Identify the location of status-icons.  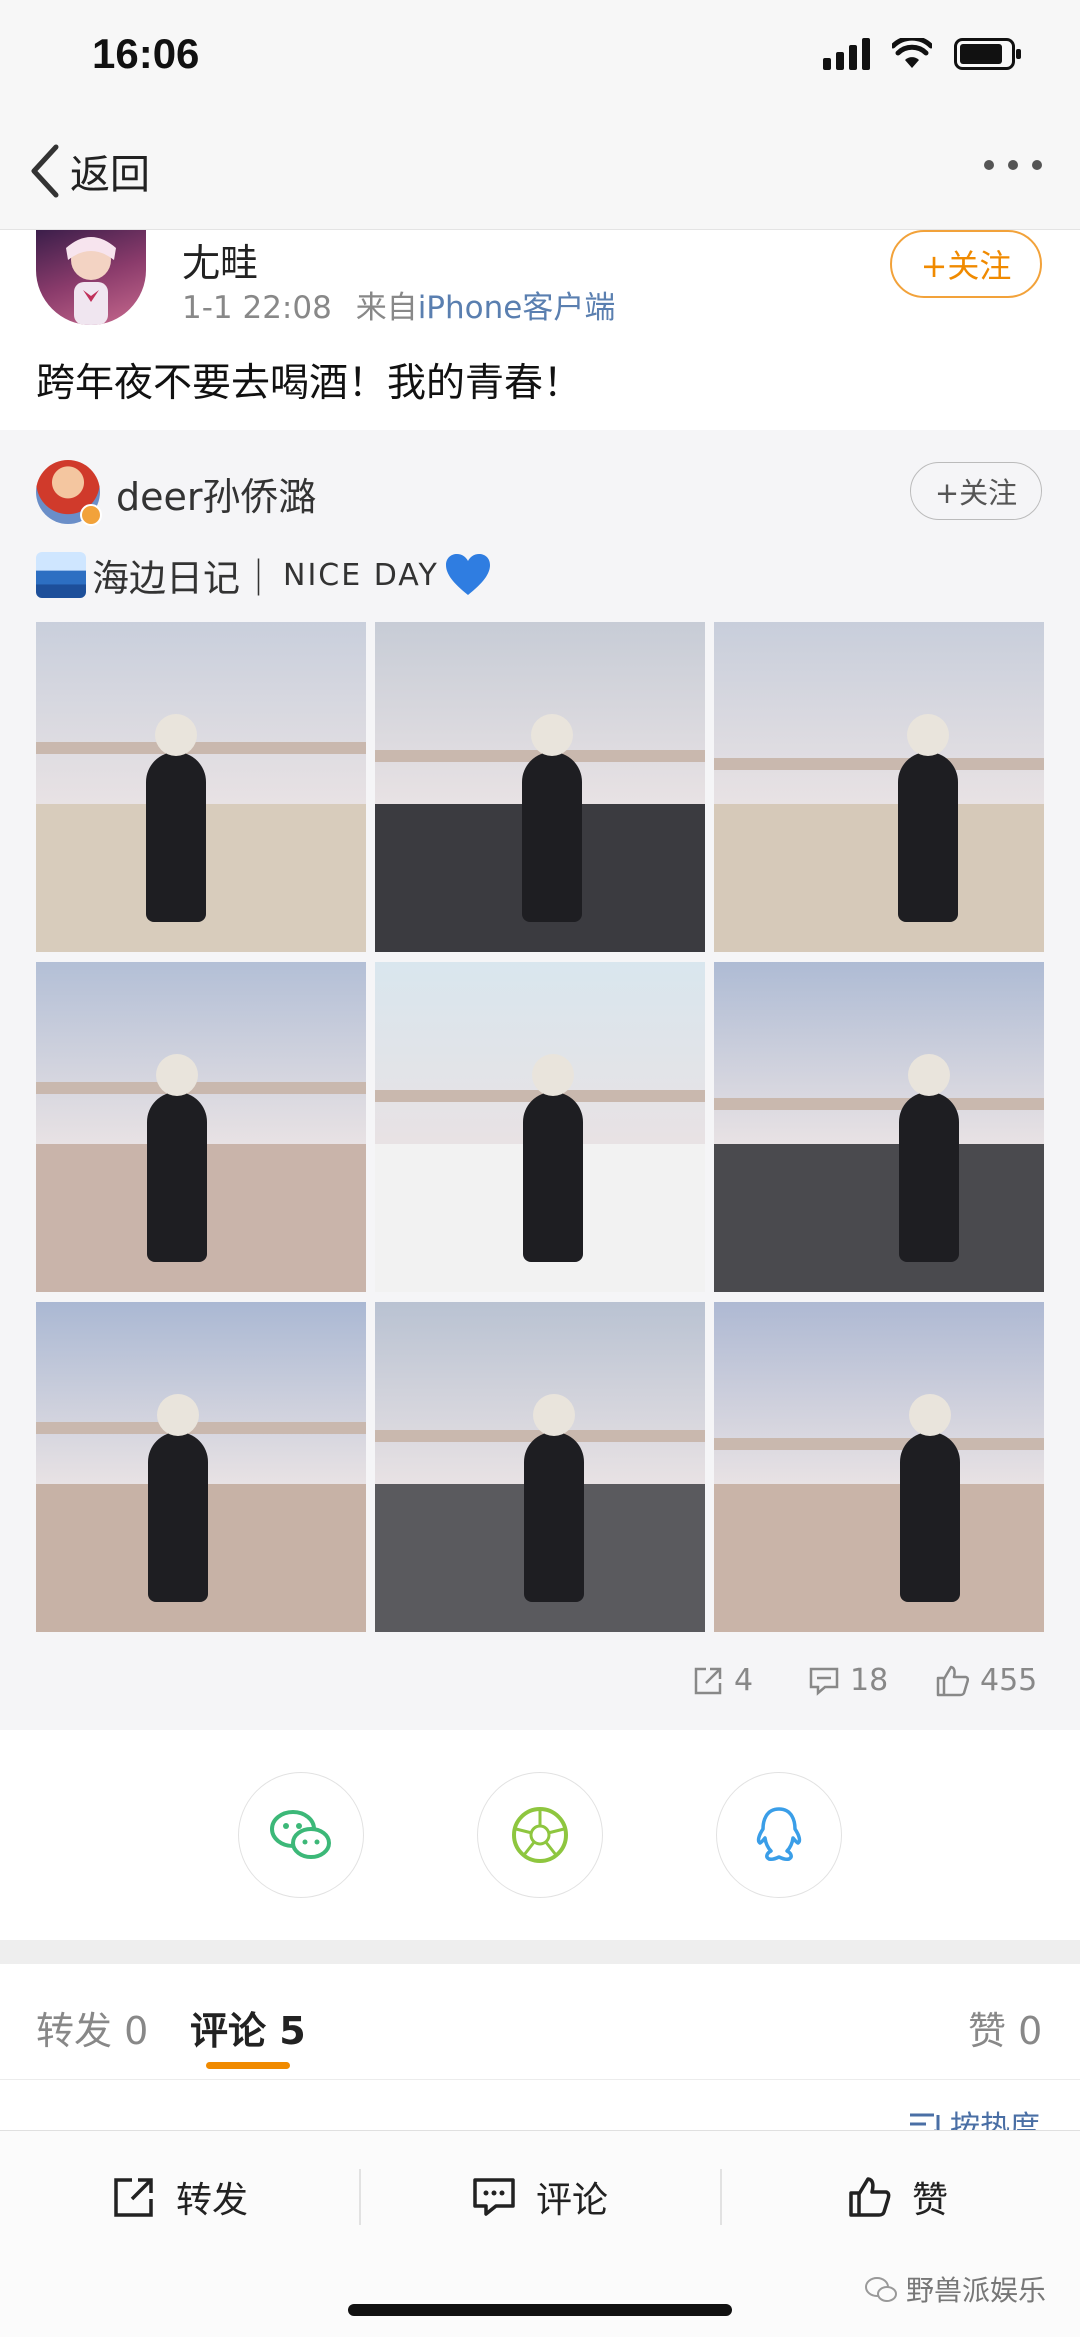
(922, 54).